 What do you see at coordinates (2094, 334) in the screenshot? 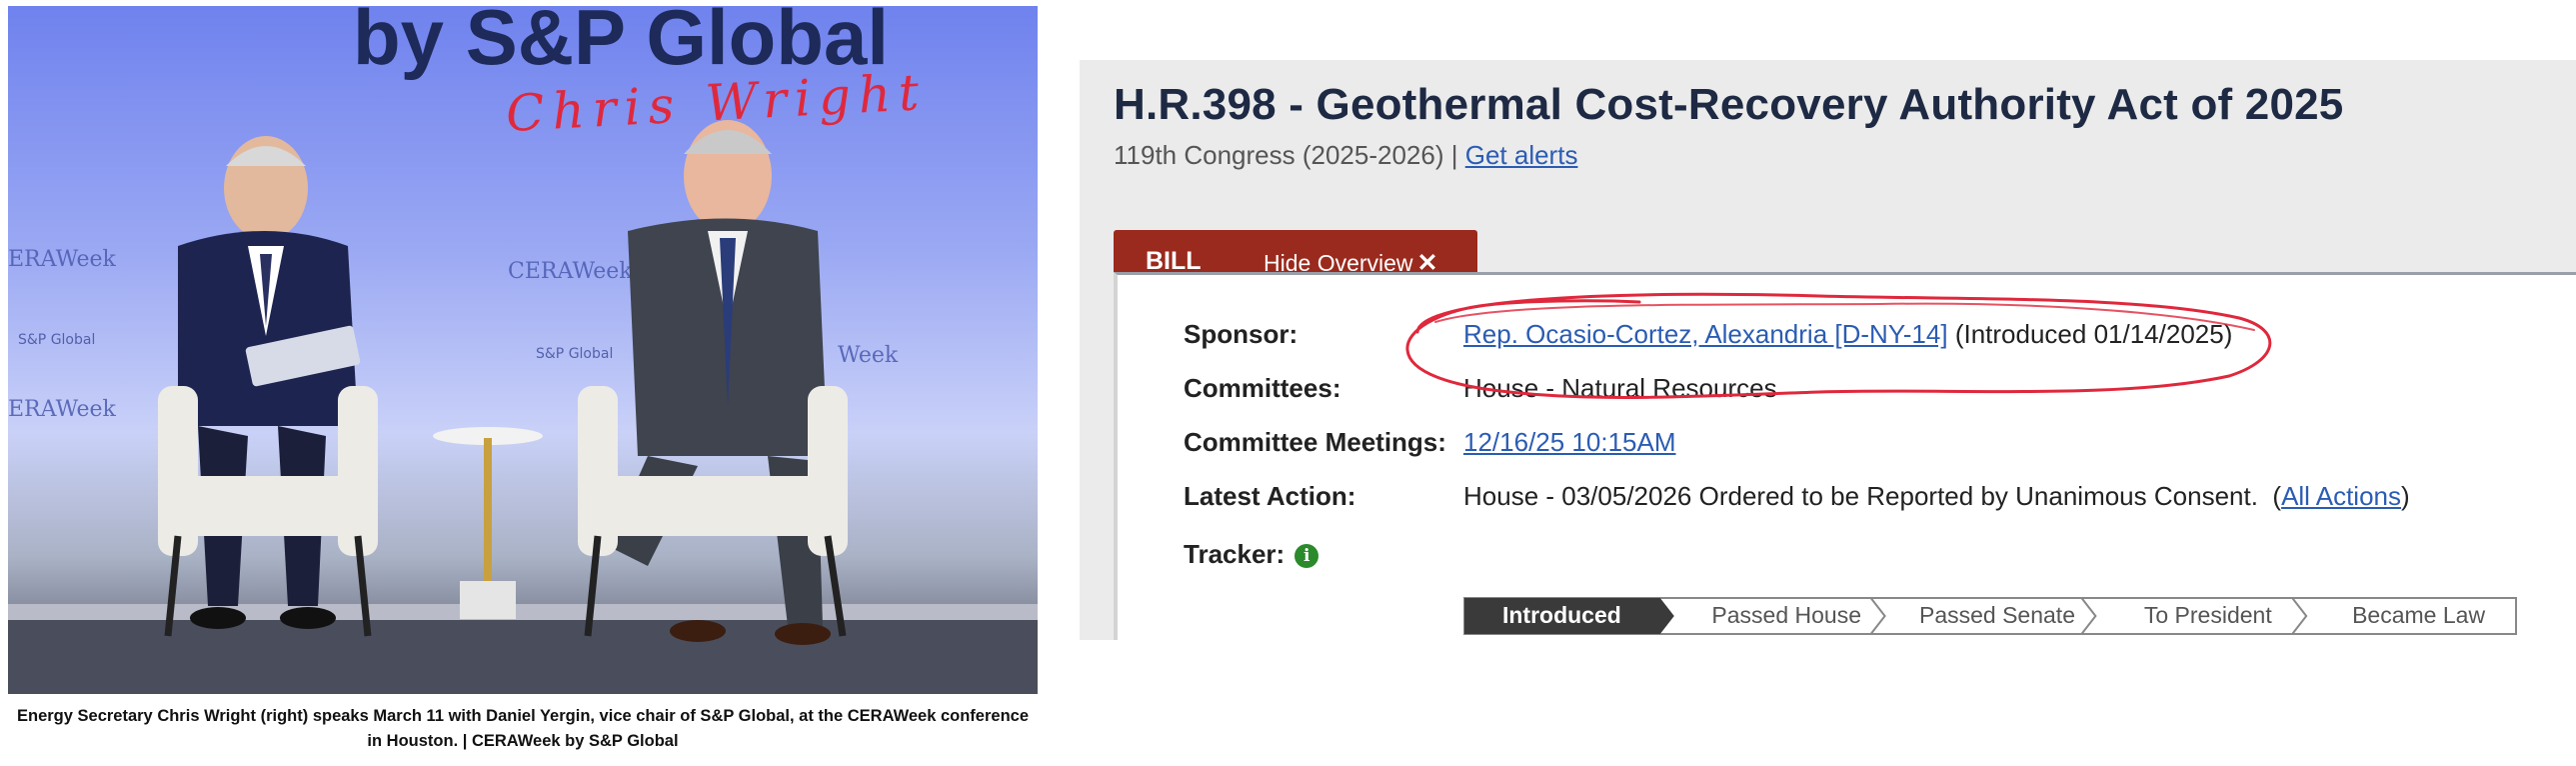
I see `sponsor-introduced-date: (Introduced 01/14/2025)` at bounding box center [2094, 334].